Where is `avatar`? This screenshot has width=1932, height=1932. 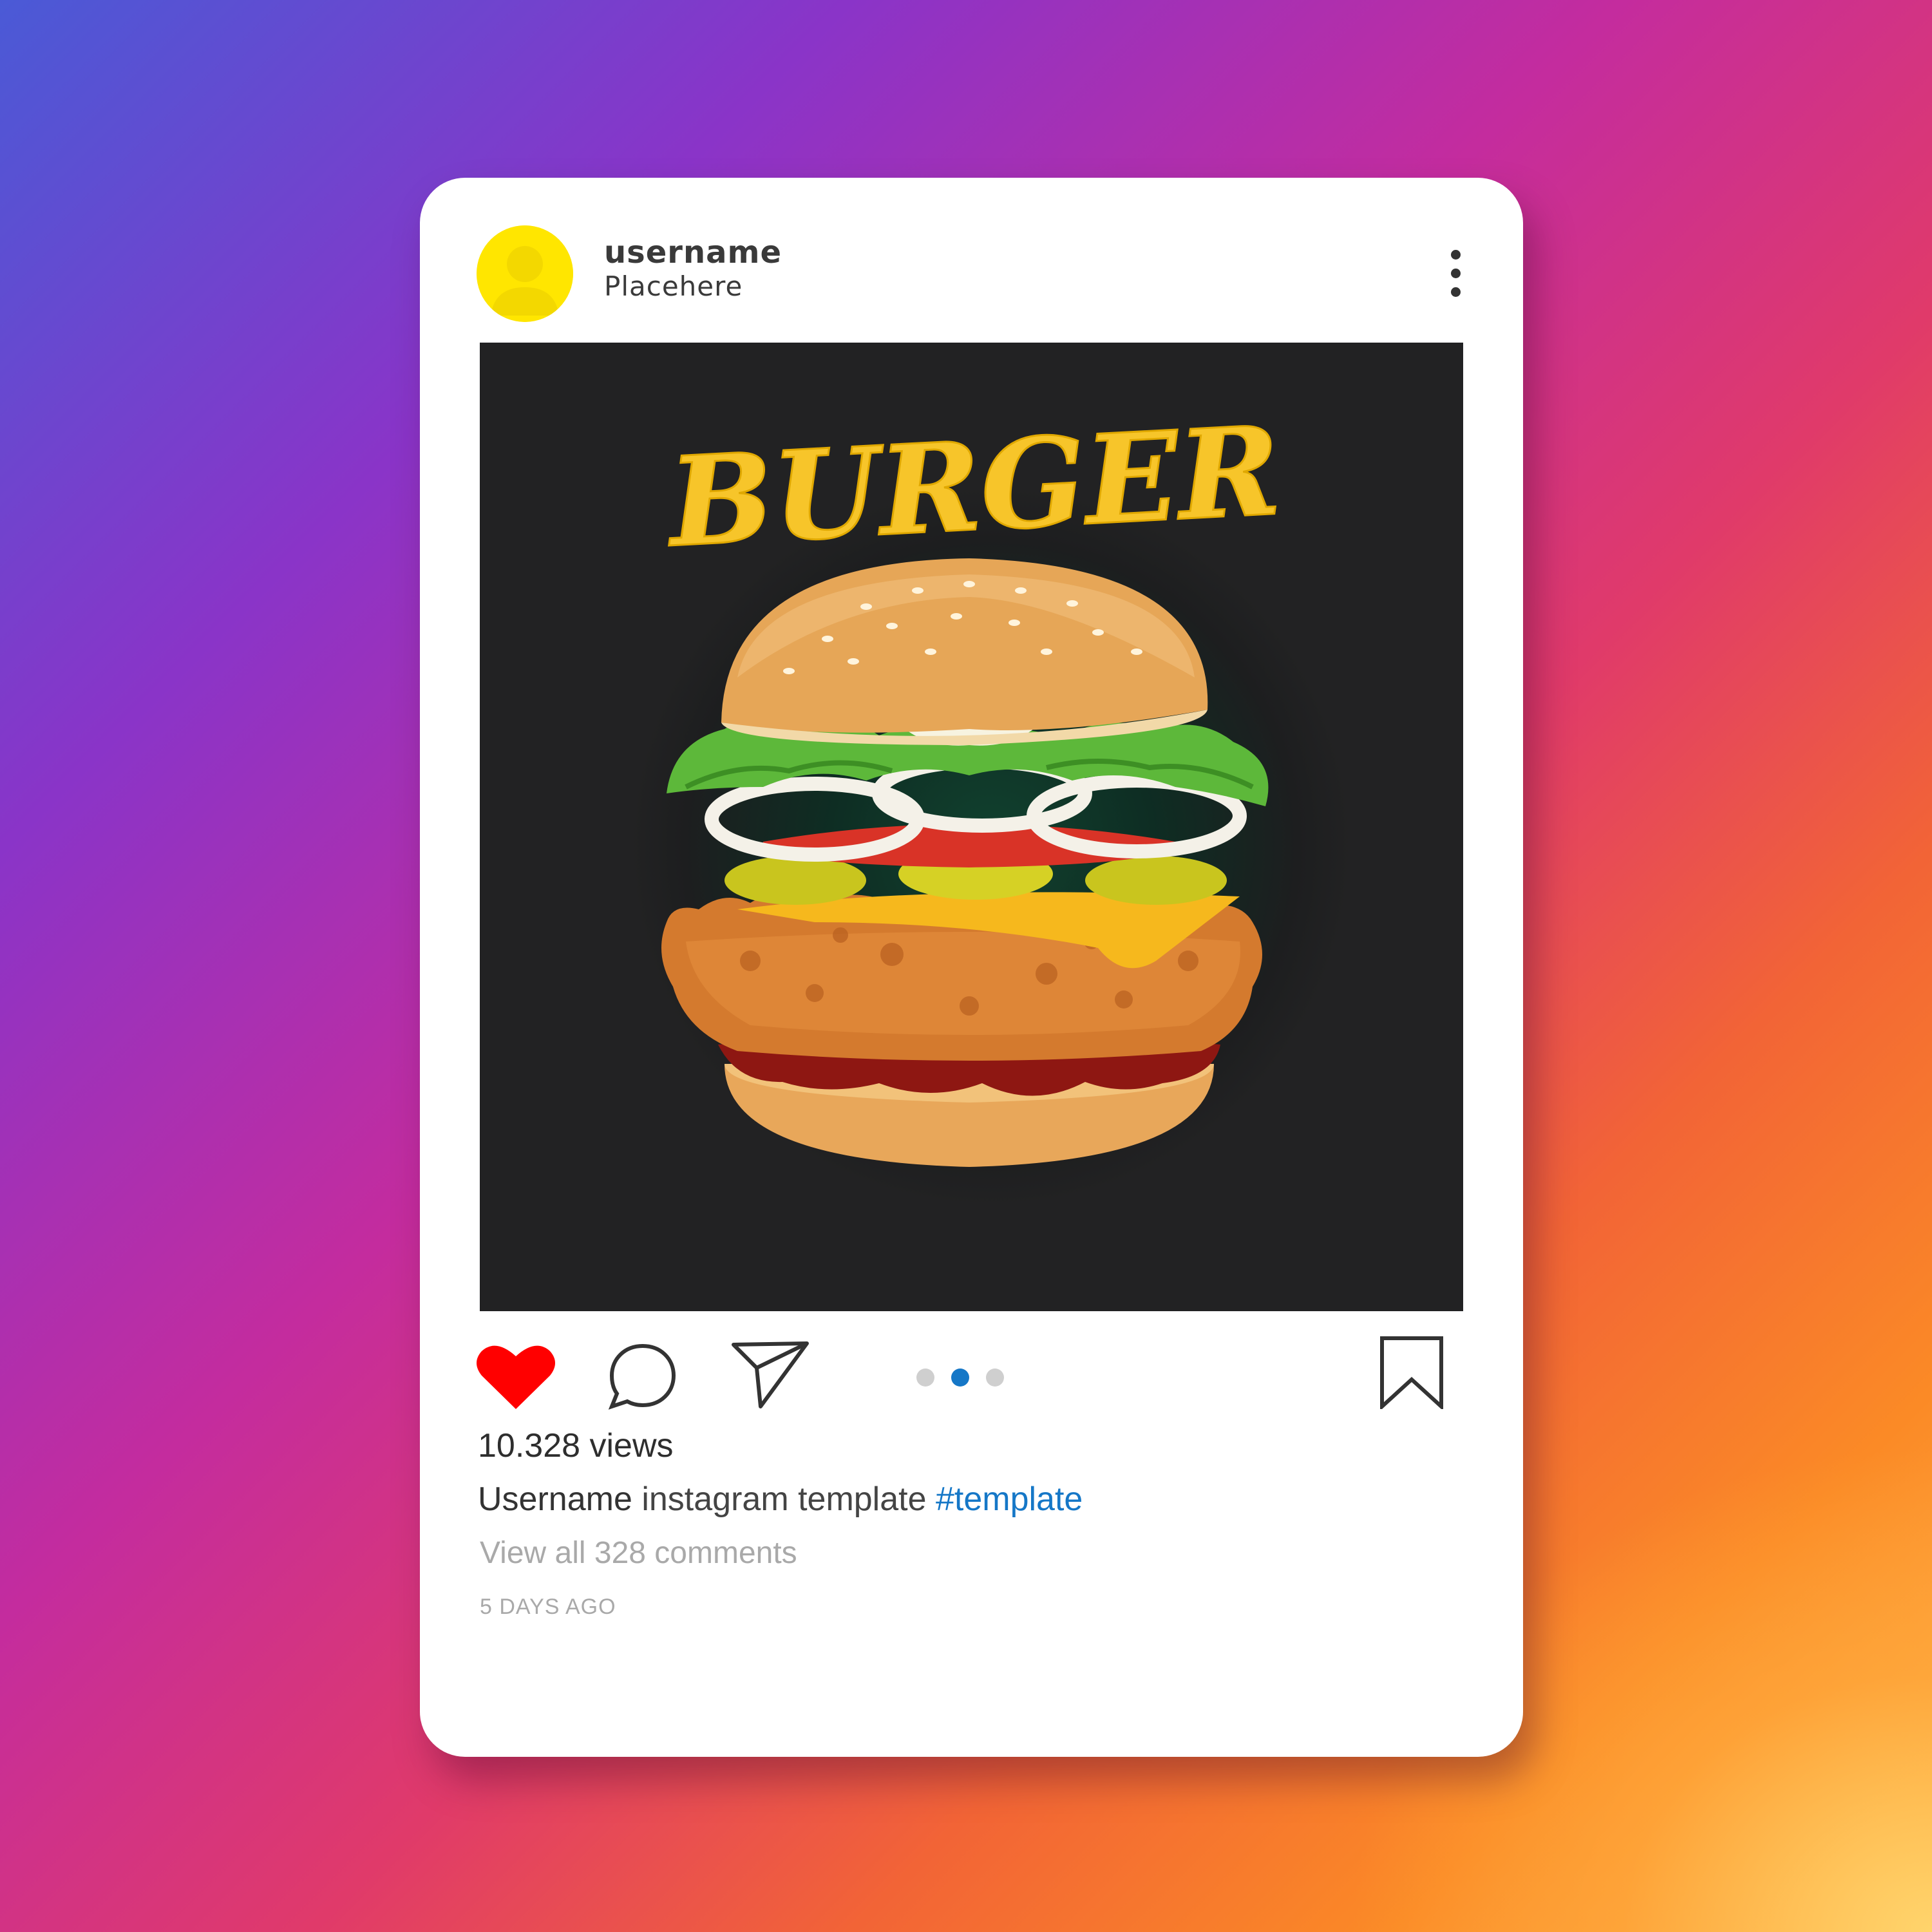
avatar is located at coordinates (525, 273).